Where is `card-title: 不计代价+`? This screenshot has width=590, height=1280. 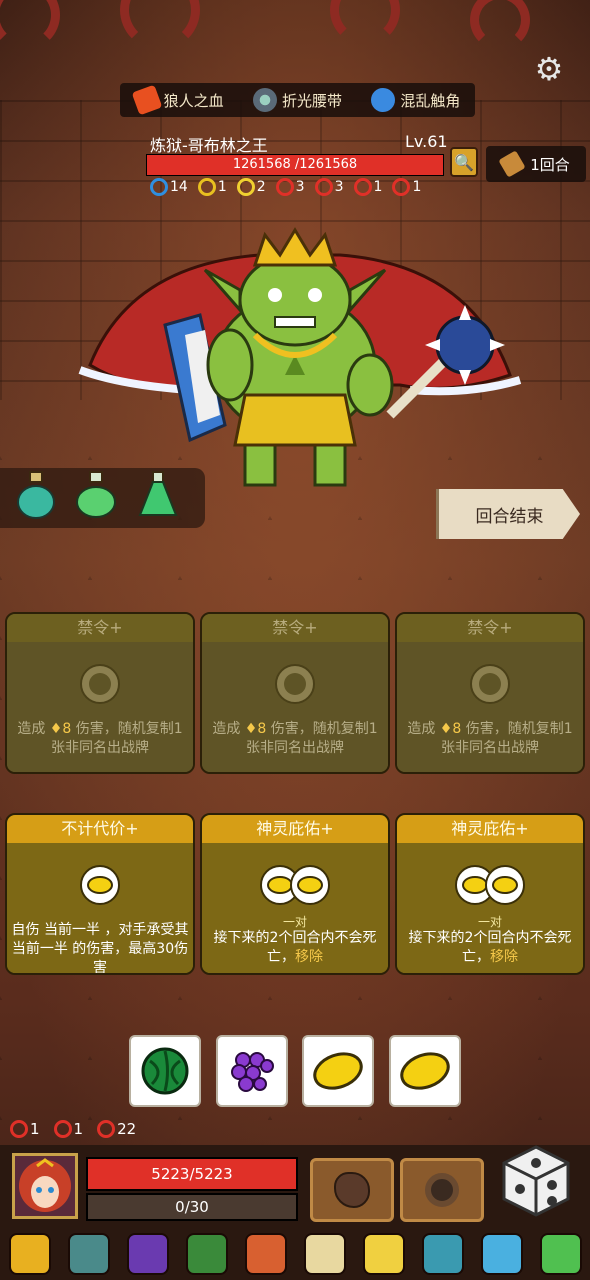
card-title: 不计代价+ is located at coordinates (100, 829).